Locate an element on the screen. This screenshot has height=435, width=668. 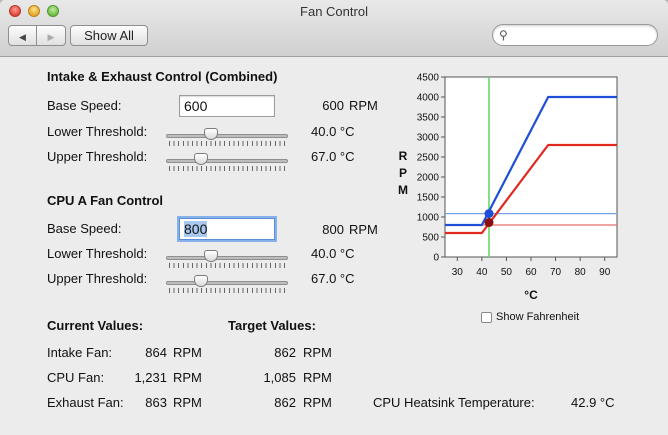
forward-button: ▶ is located at coordinates (51, 35).